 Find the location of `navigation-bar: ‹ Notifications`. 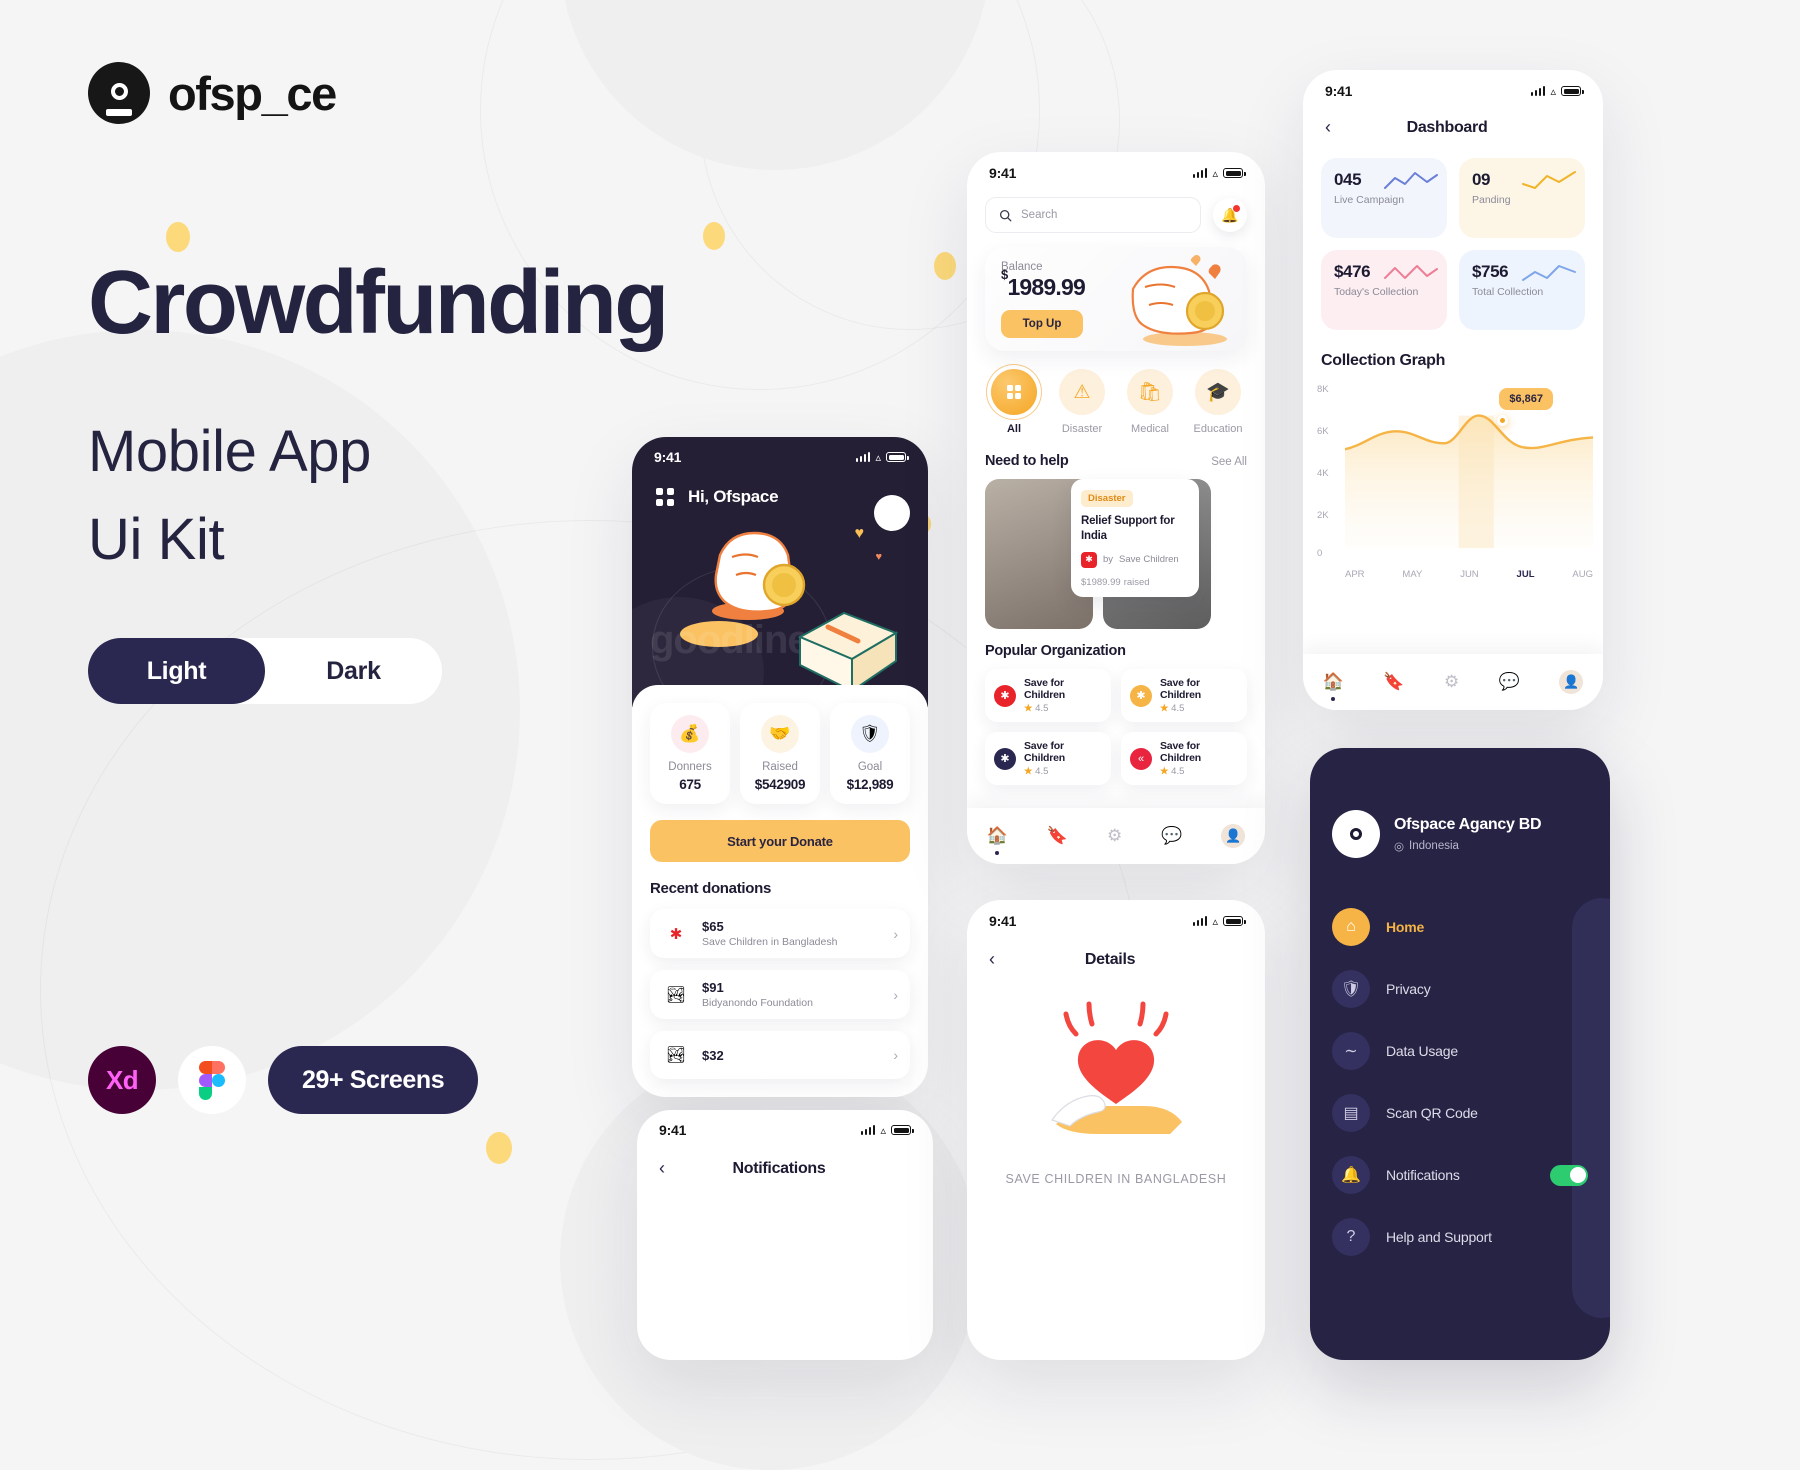

navigation-bar: ‹ Notifications is located at coordinates (785, 1158).